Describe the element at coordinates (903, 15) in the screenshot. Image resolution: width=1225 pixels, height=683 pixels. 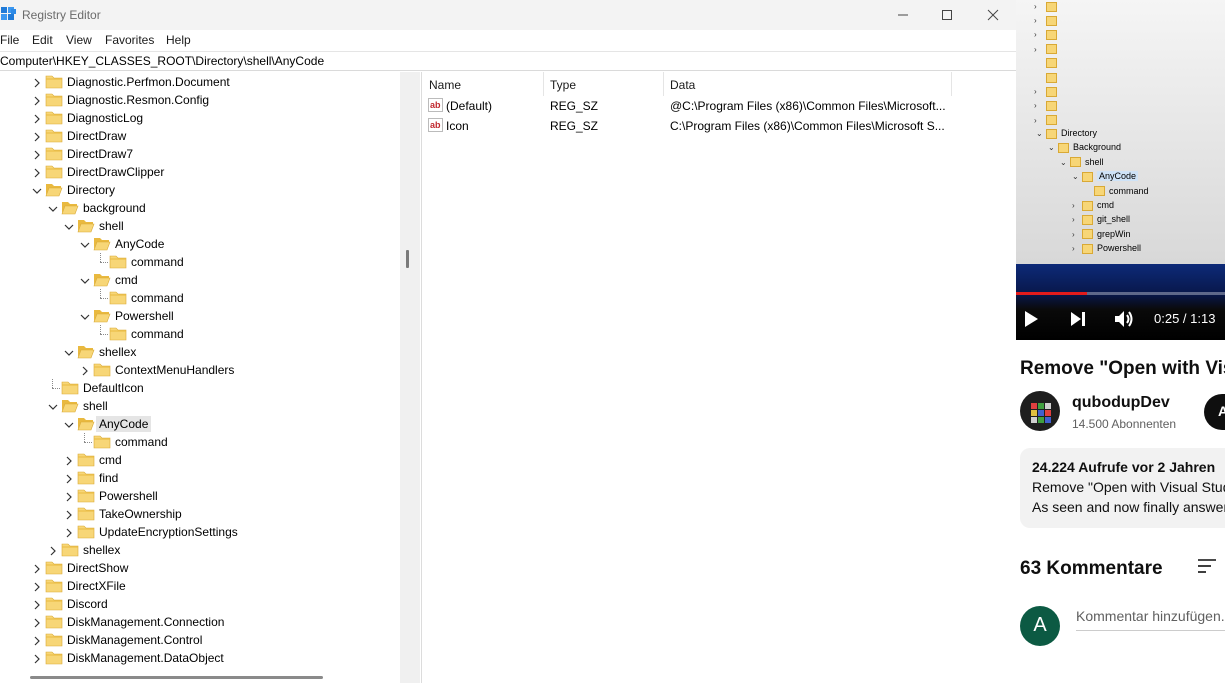
I see `minimize-button` at that location.